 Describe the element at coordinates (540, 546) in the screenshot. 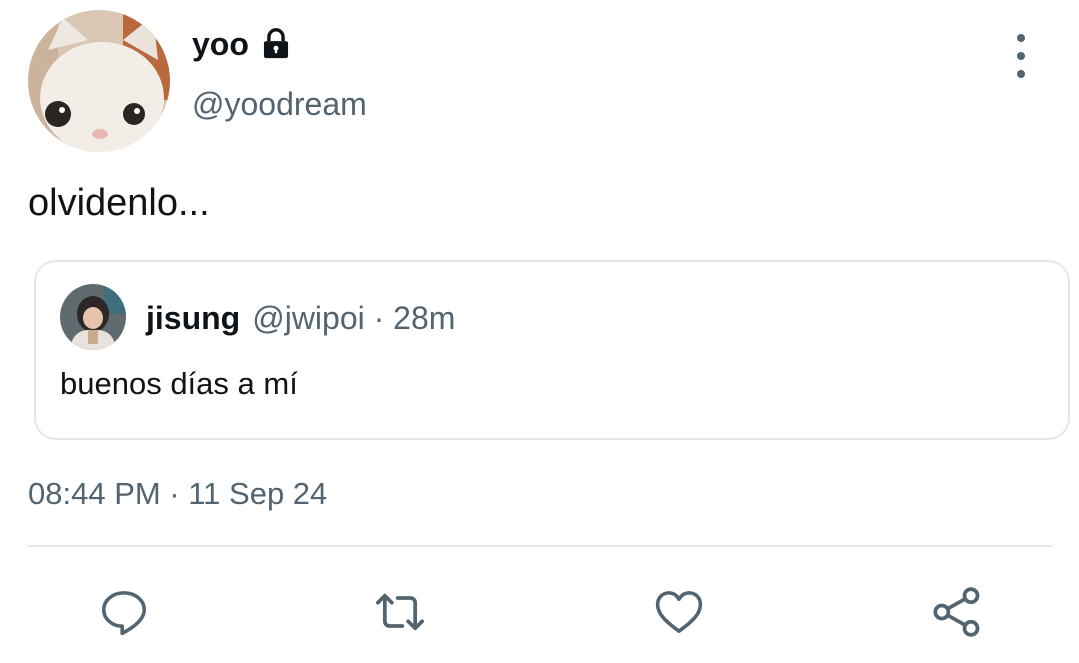

I see `divider` at that location.